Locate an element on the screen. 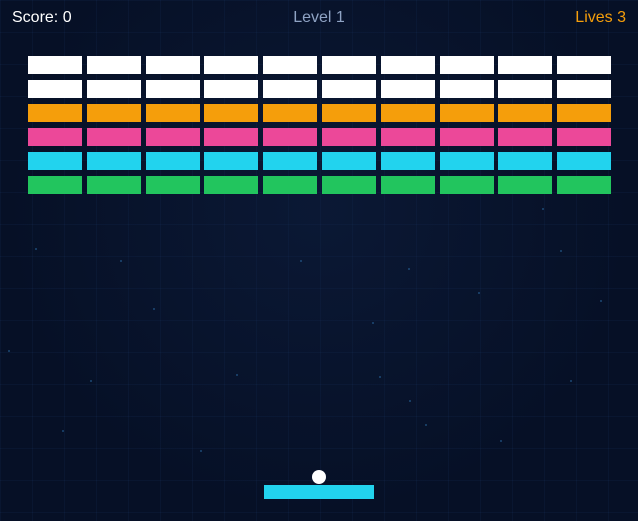  paddle is located at coordinates (319, 492).